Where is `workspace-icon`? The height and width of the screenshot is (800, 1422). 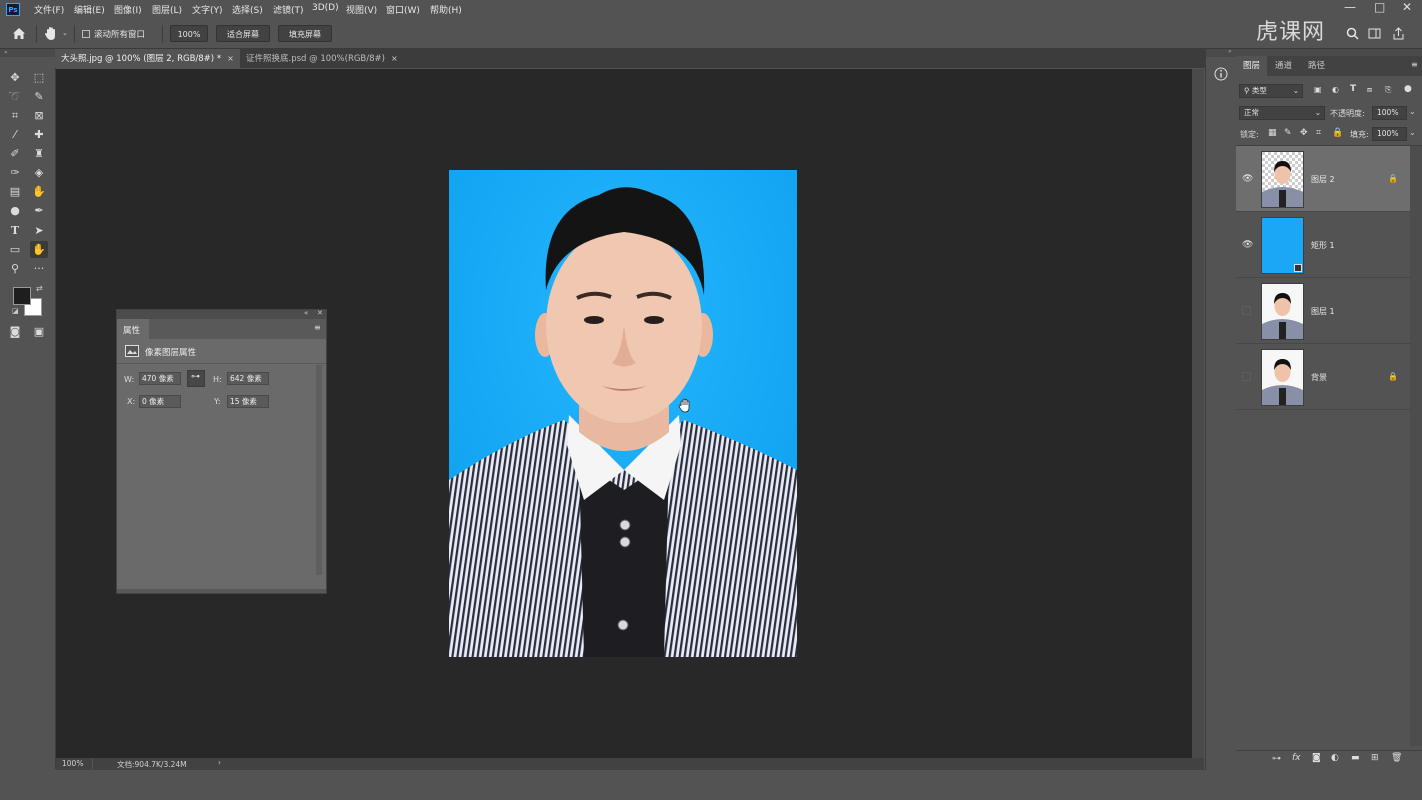
workspace-icon is located at coordinates (1374, 33).